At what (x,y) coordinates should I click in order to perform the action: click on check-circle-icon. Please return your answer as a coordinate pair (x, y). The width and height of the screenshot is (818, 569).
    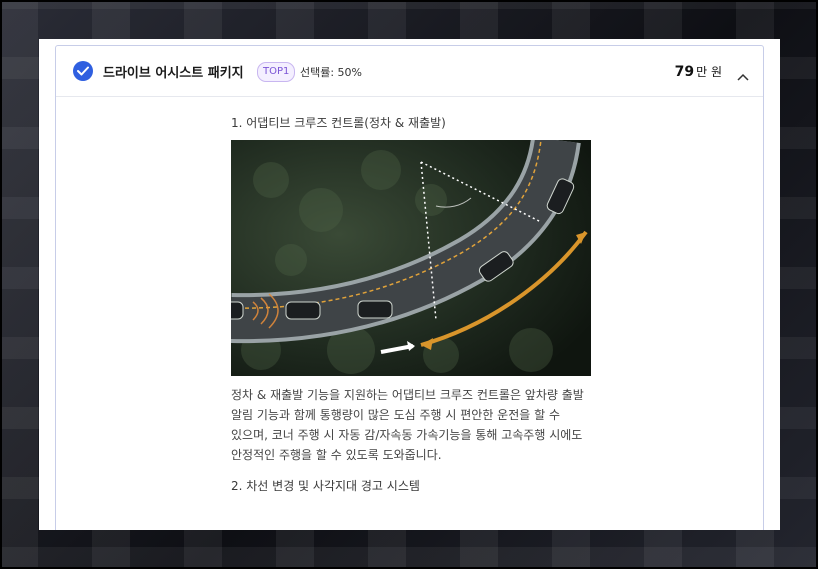
    Looking at the image, I should click on (83, 71).